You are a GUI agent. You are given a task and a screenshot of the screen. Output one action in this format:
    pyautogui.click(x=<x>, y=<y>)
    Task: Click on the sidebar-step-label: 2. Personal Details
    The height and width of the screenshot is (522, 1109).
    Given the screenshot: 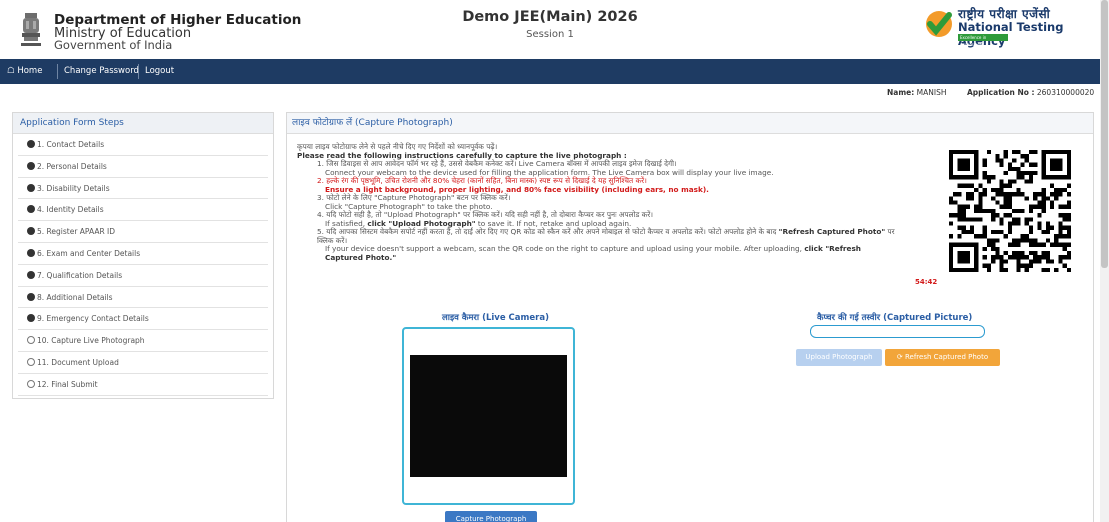 What is the action you would take?
    pyautogui.click(x=72, y=166)
    